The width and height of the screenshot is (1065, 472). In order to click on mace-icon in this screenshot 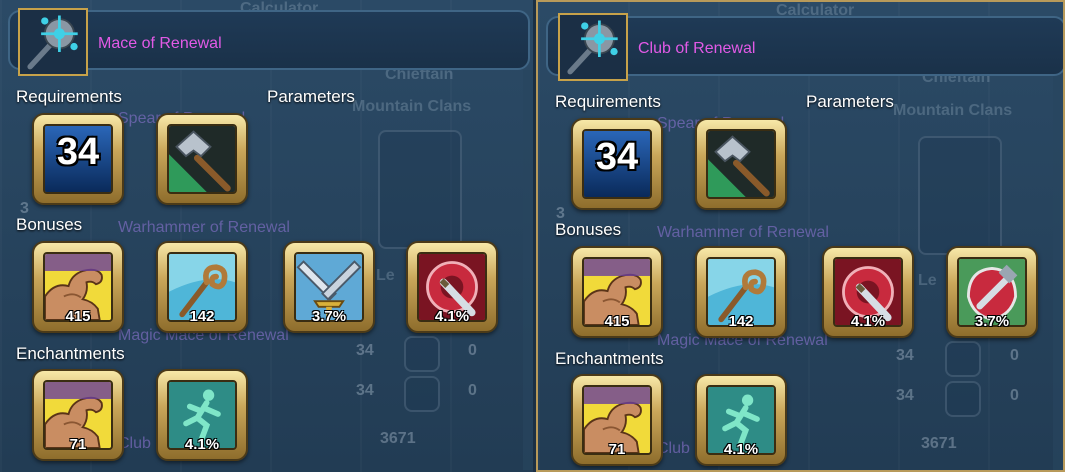, I will do `click(53, 42)`.